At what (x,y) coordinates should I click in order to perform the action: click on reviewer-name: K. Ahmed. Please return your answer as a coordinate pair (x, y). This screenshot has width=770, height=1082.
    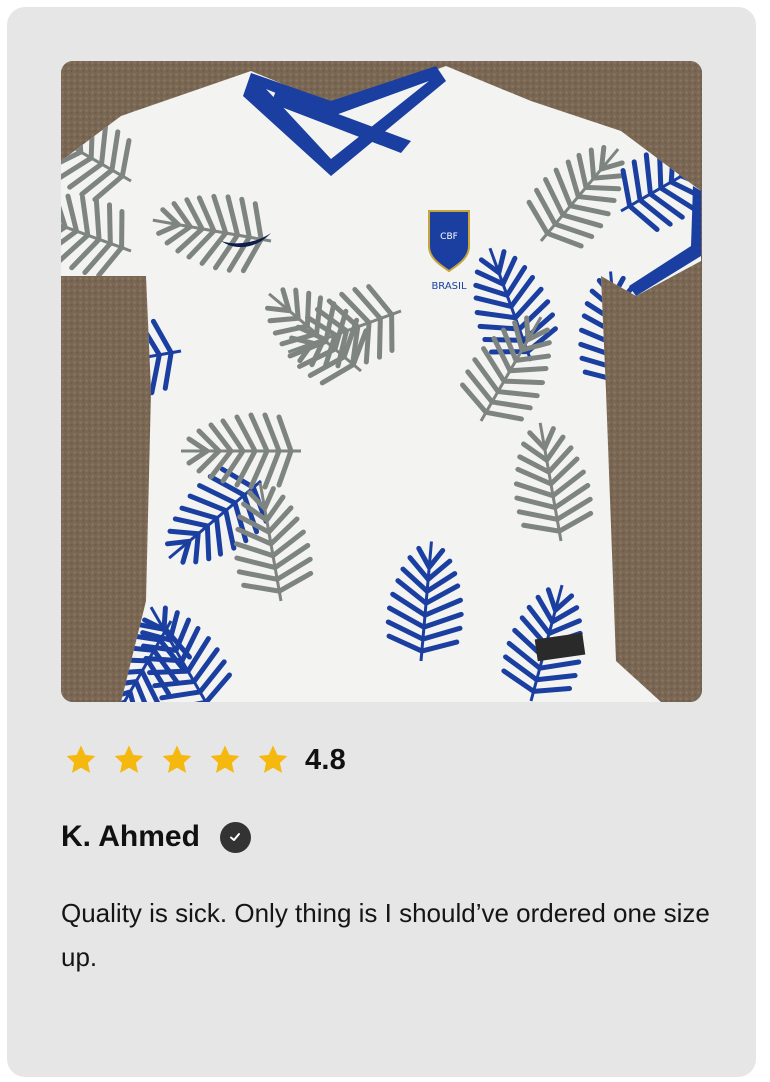
    Looking at the image, I should click on (130, 836).